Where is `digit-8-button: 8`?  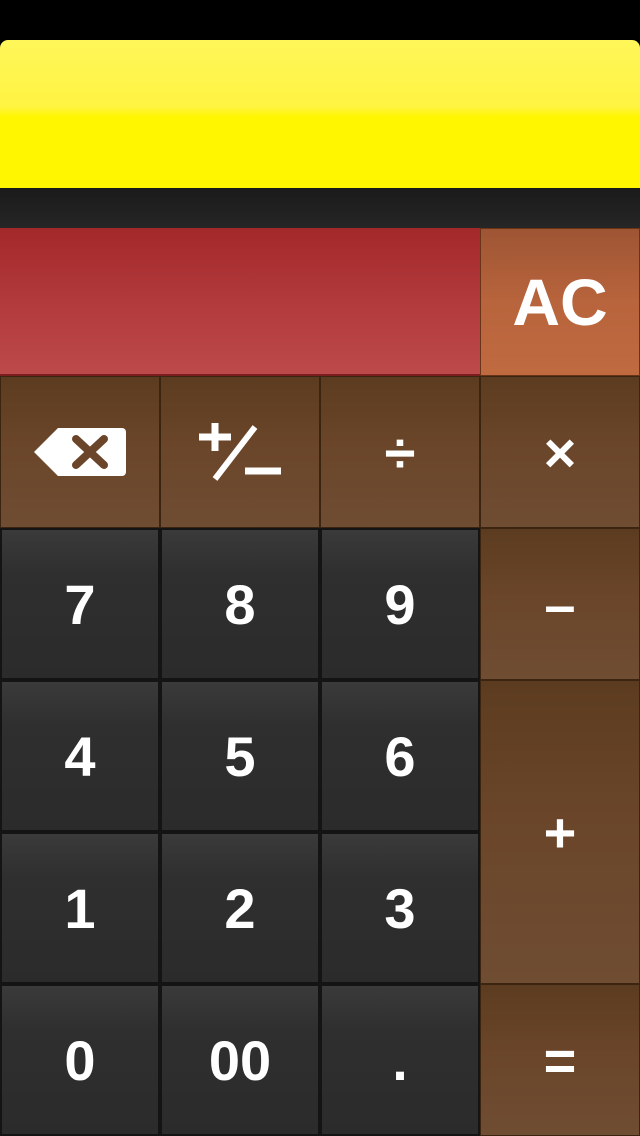 digit-8-button: 8 is located at coordinates (240, 604).